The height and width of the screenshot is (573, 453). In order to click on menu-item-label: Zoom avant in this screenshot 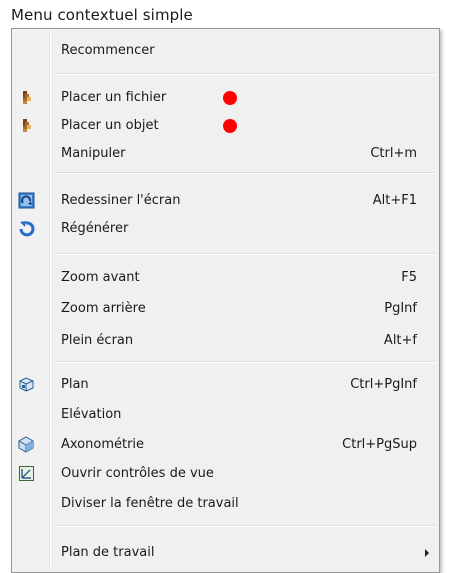, I will do `click(100, 277)`.